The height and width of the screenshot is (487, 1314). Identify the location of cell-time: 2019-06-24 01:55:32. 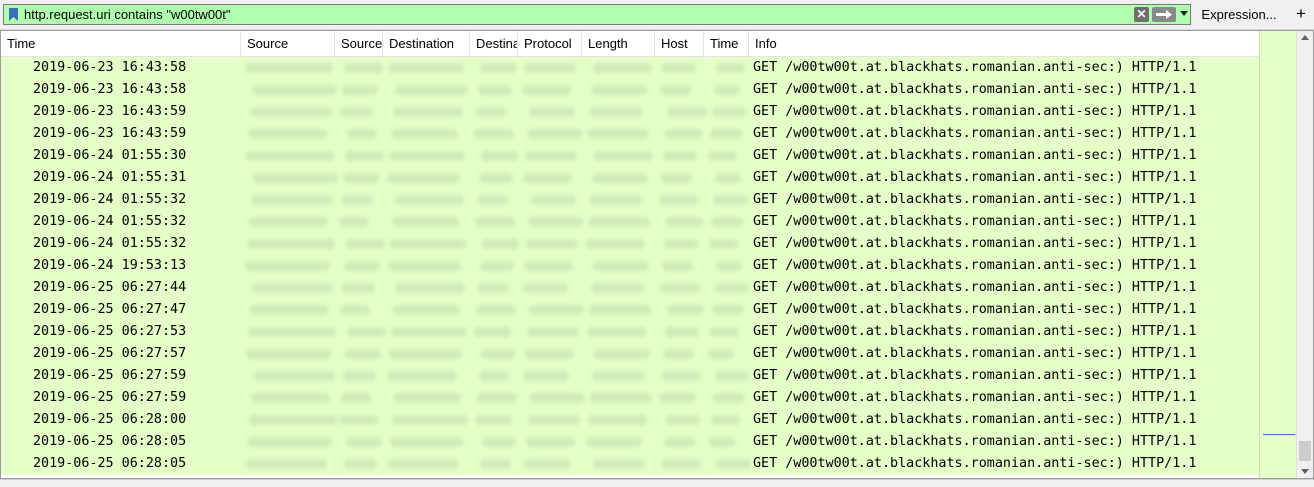
(110, 243).